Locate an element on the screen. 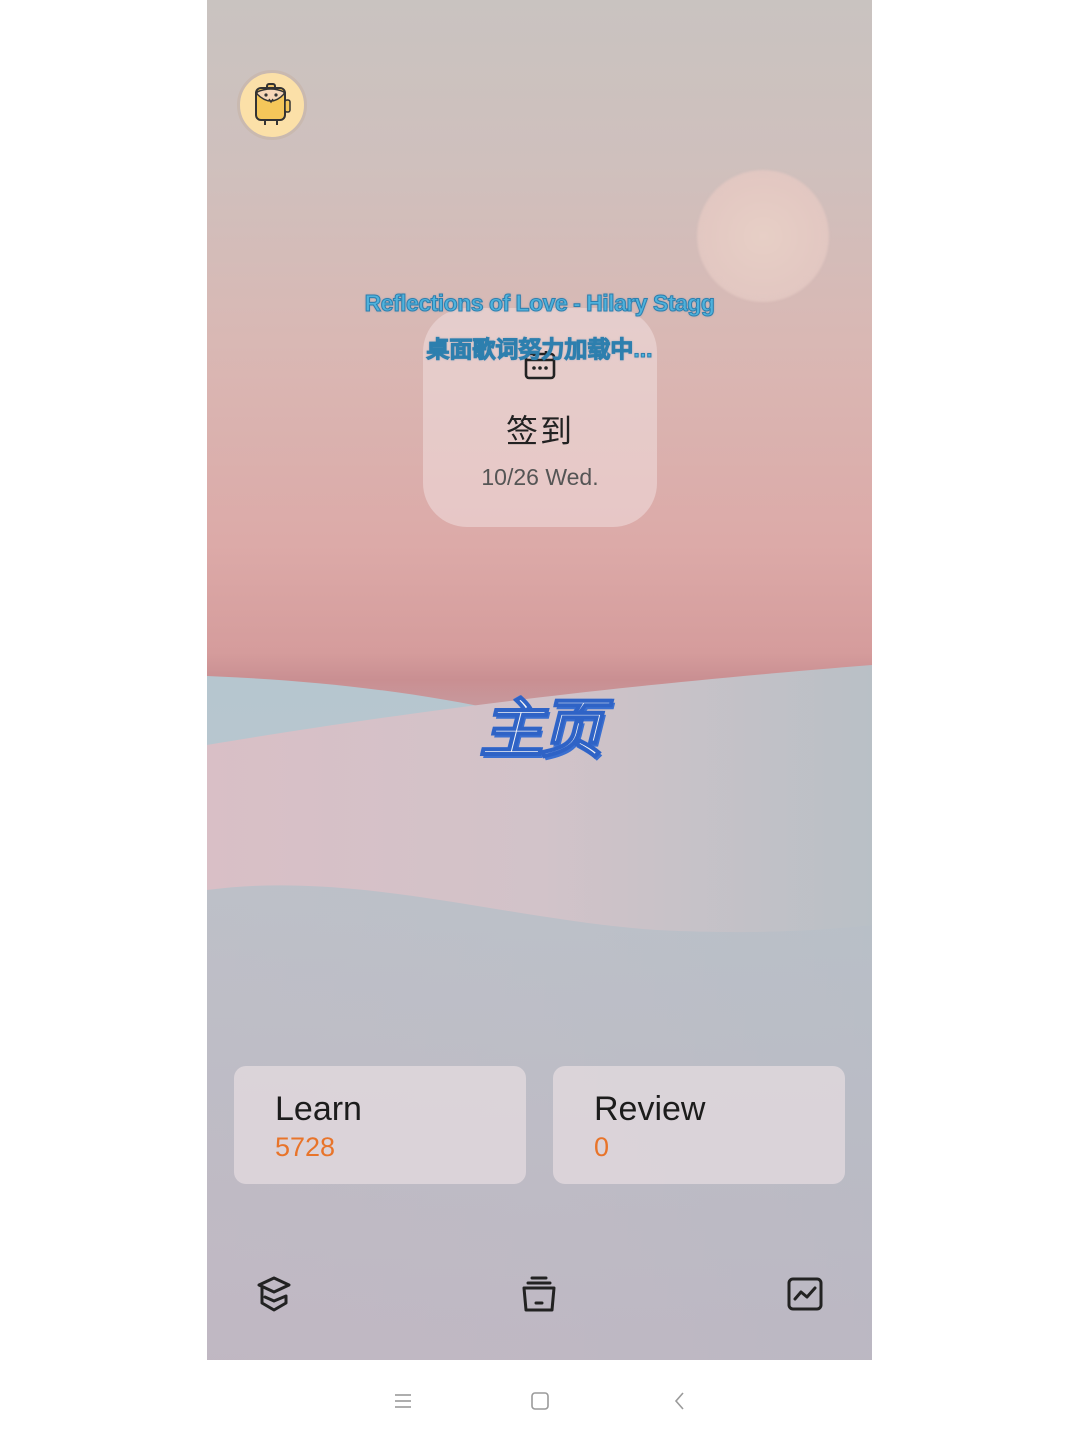  tab-statistics is located at coordinates (805, 1294).